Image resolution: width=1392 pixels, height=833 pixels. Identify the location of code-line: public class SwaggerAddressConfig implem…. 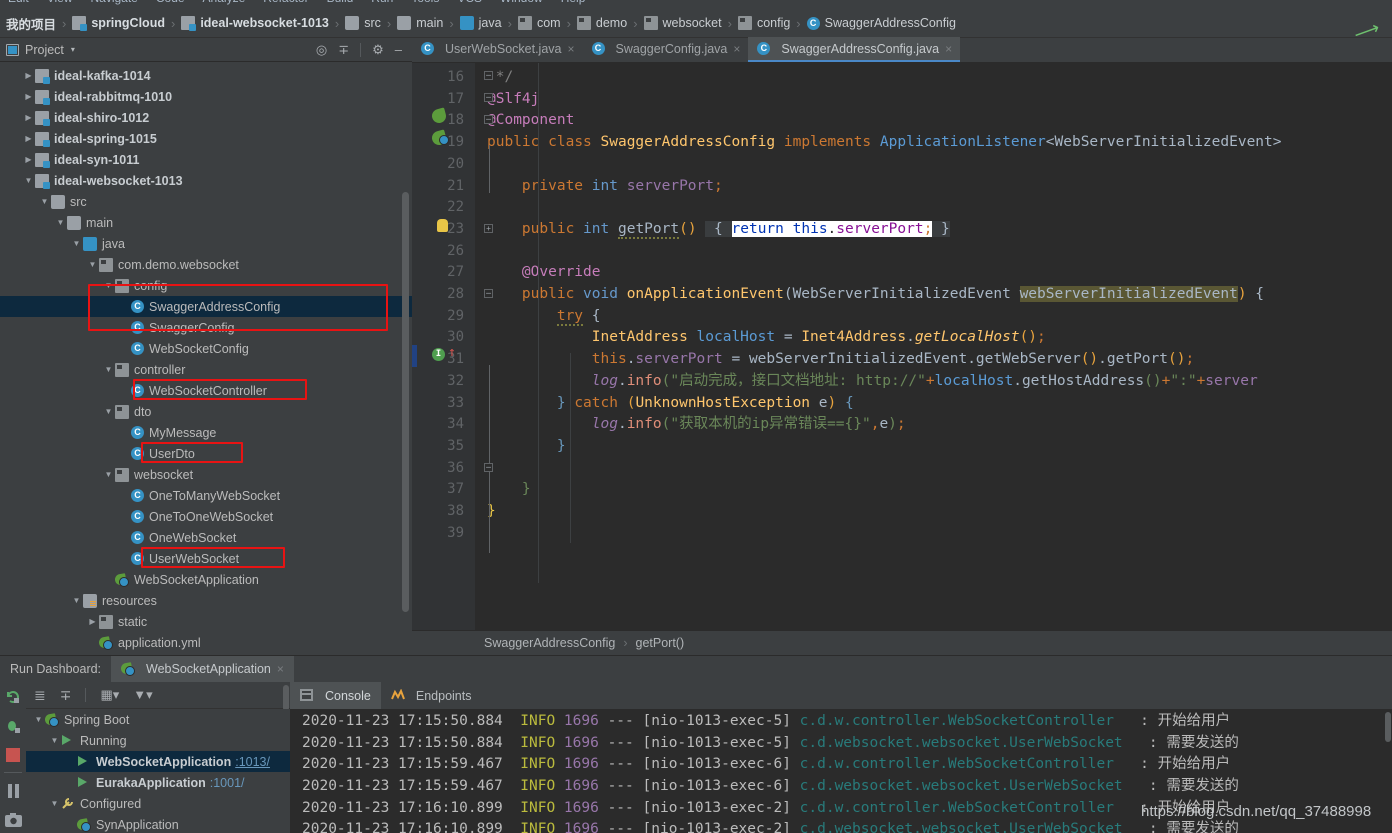
(884, 143).